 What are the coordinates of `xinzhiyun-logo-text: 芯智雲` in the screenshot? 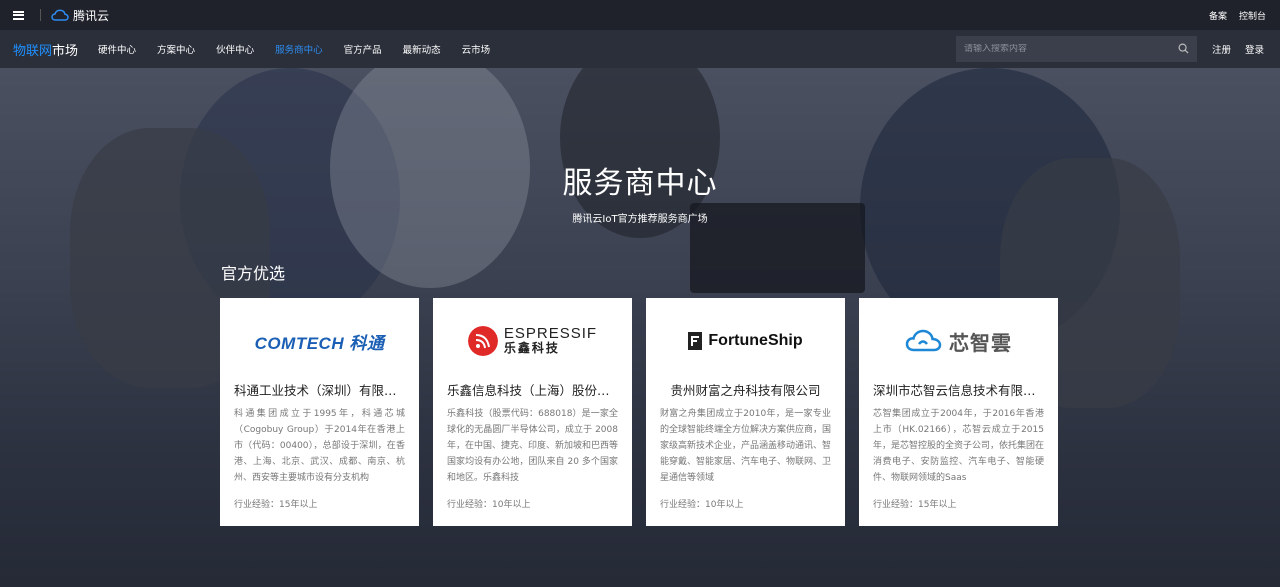 It's located at (980, 342).